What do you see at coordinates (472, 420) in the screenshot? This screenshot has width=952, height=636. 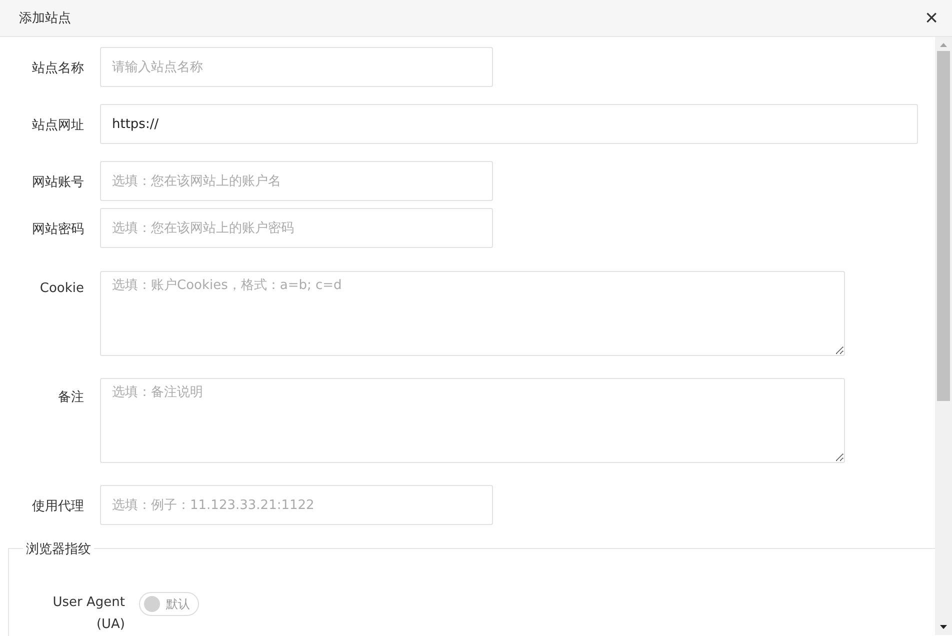 I see `text-area: 选填：备注说明` at bounding box center [472, 420].